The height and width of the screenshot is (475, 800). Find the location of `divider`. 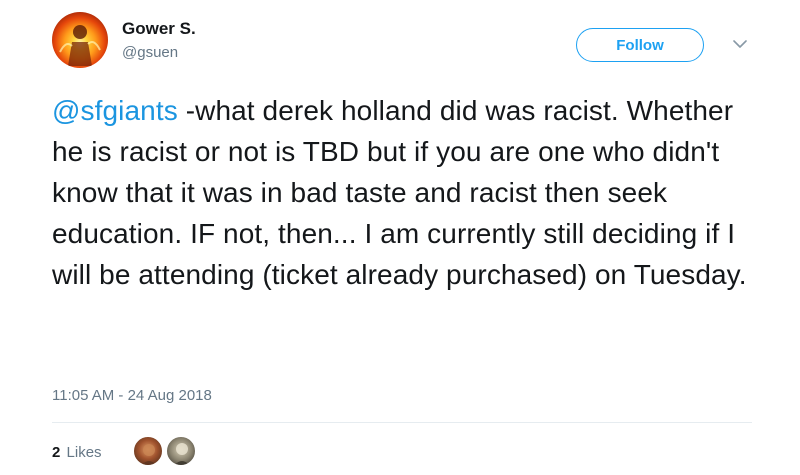

divider is located at coordinates (402, 422).